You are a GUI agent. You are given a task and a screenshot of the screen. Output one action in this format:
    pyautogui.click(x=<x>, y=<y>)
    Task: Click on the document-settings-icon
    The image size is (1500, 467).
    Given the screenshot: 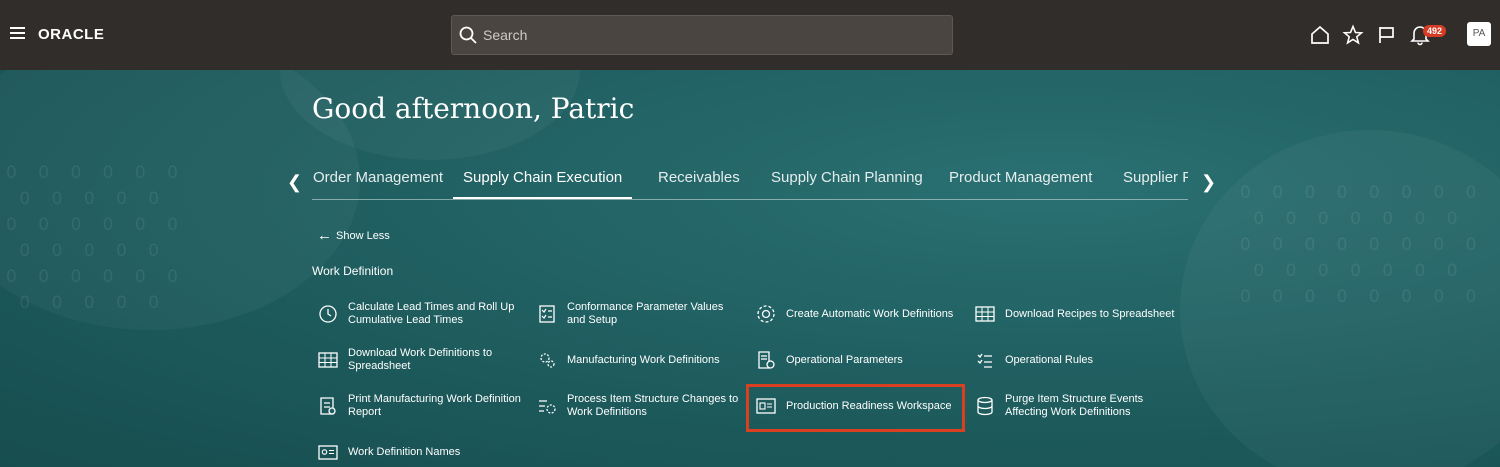 What is the action you would take?
    pyautogui.click(x=766, y=360)
    